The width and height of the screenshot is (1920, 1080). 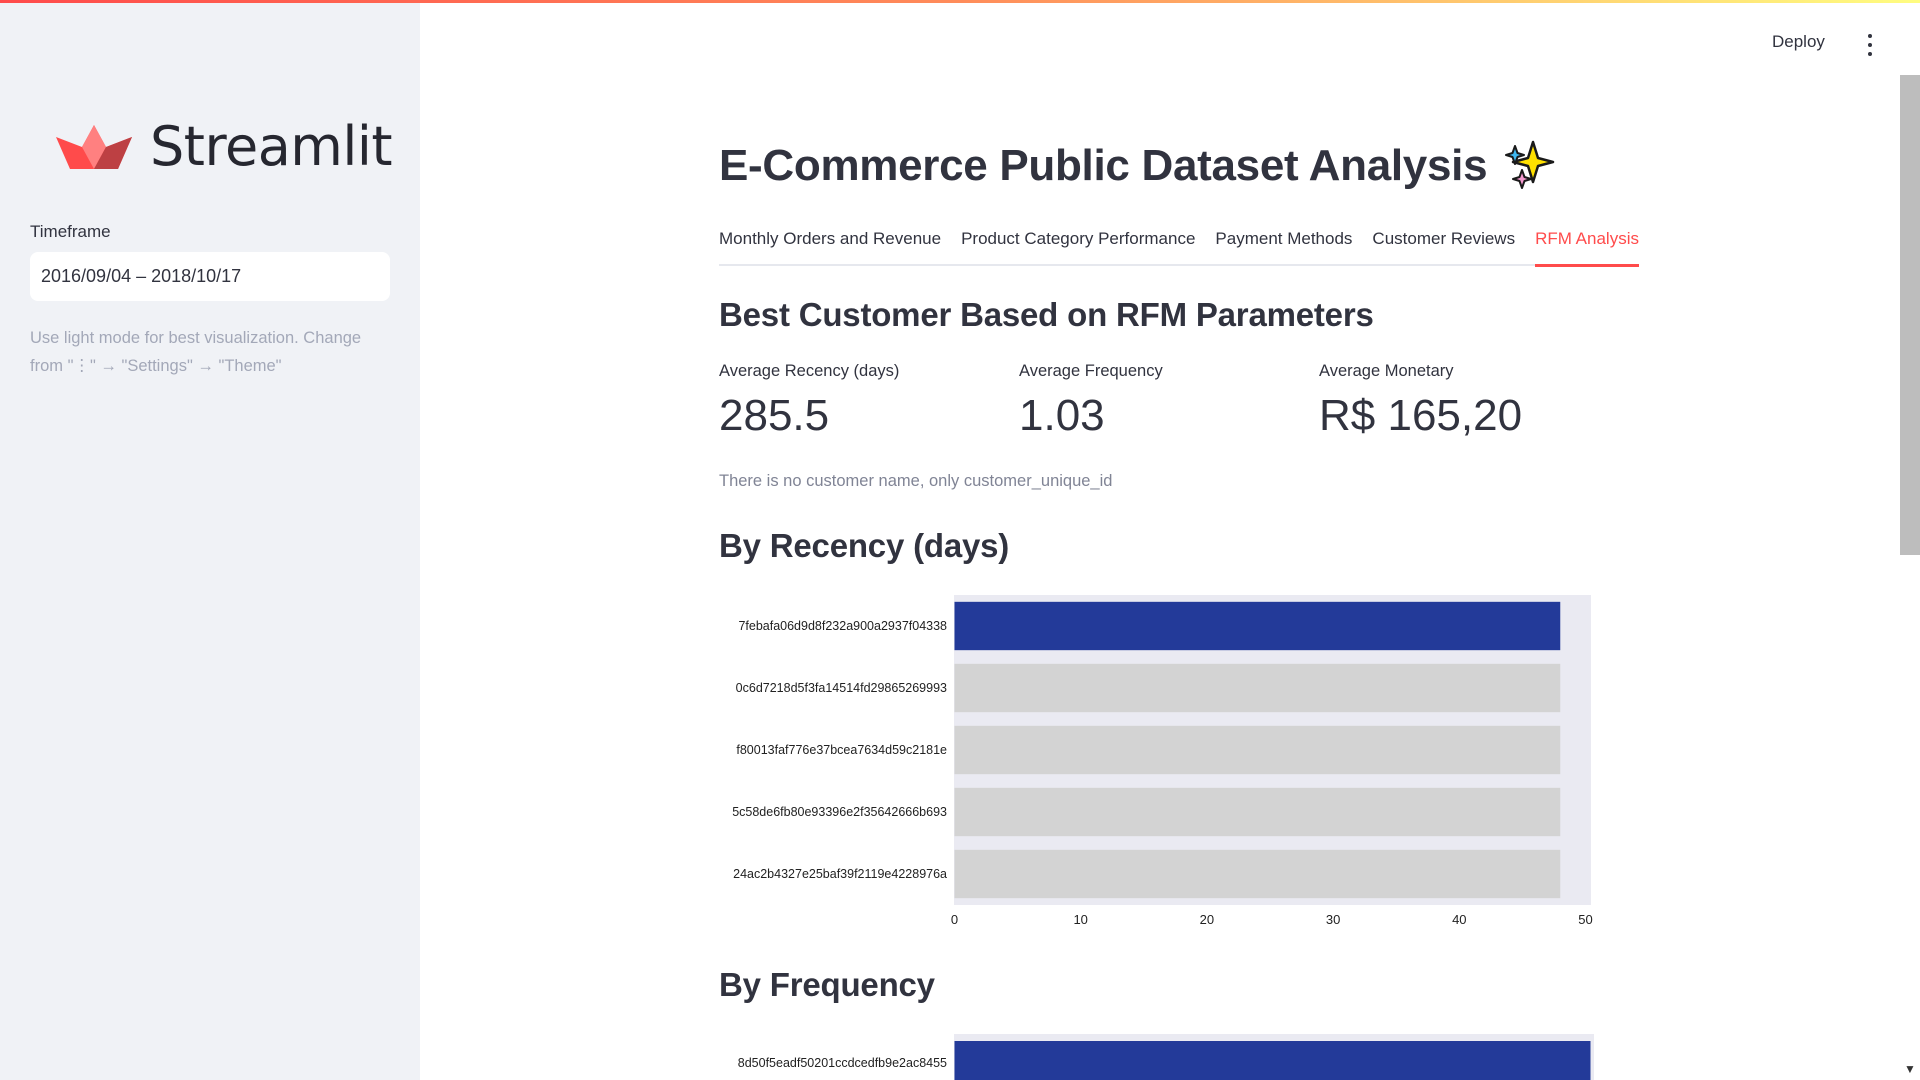 What do you see at coordinates (827, 984) in the screenshot?
I see `frequency-heading: By Frequency` at bounding box center [827, 984].